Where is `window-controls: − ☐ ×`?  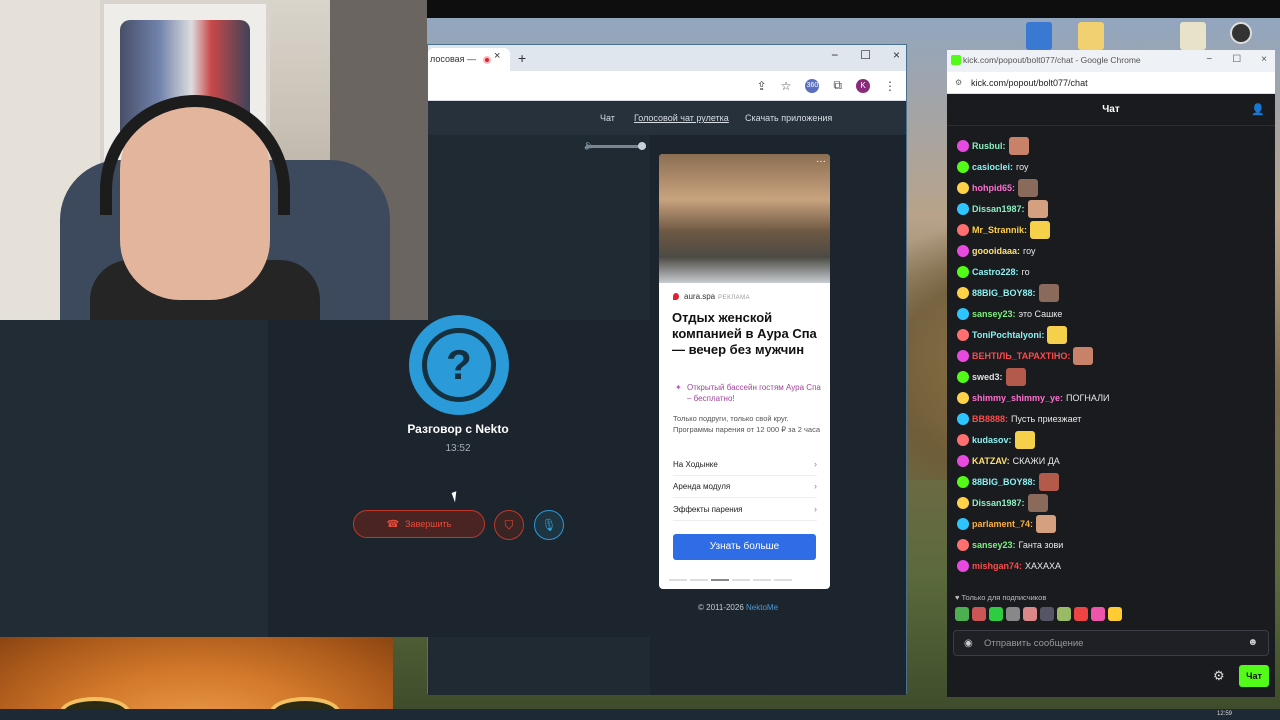
window-controls: − ☐ × is located at coordinates (865, 55).